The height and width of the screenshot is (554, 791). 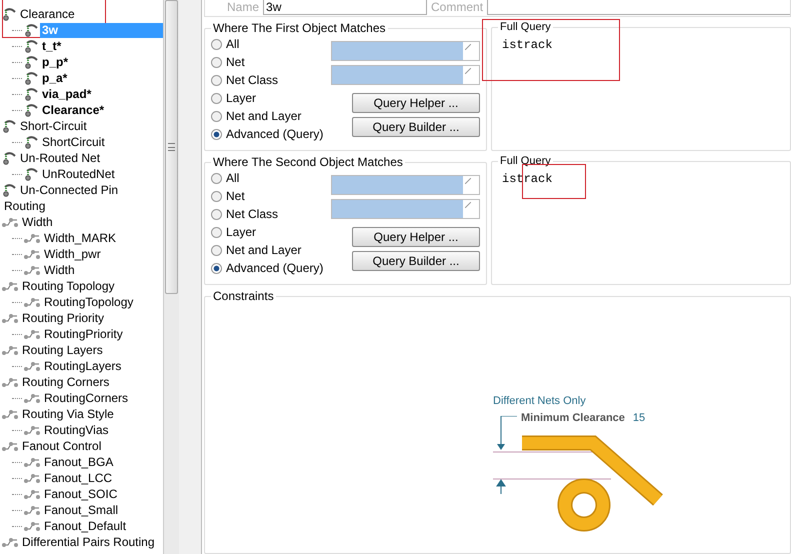 I want to click on tree-item: RoutingPriority, so click(x=83, y=334).